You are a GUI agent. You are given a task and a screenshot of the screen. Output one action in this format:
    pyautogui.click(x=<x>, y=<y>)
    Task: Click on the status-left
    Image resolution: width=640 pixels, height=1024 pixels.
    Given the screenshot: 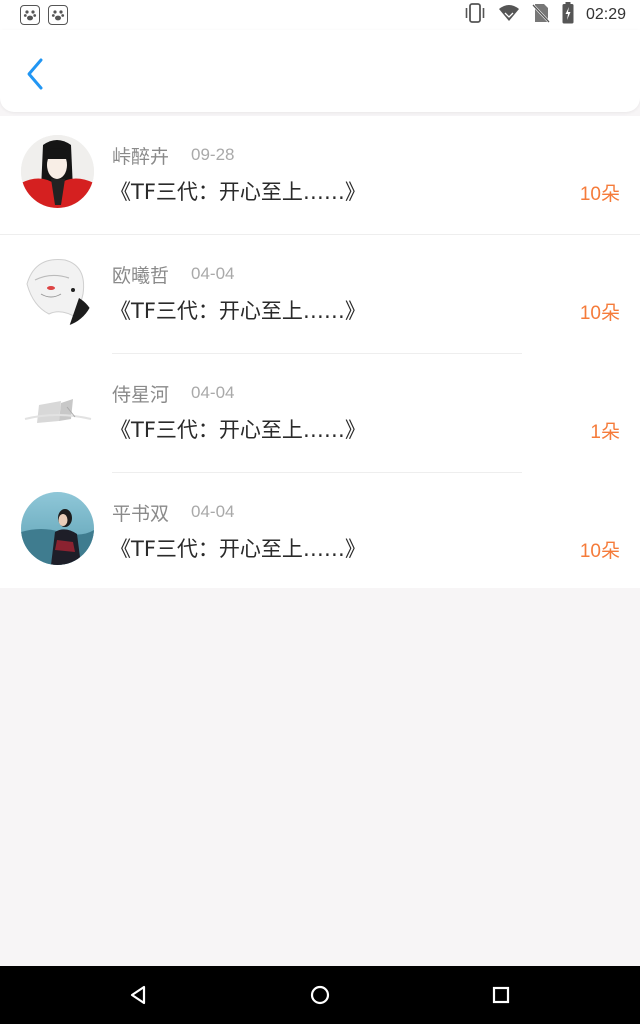 What is the action you would take?
    pyautogui.click(x=44, y=15)
    